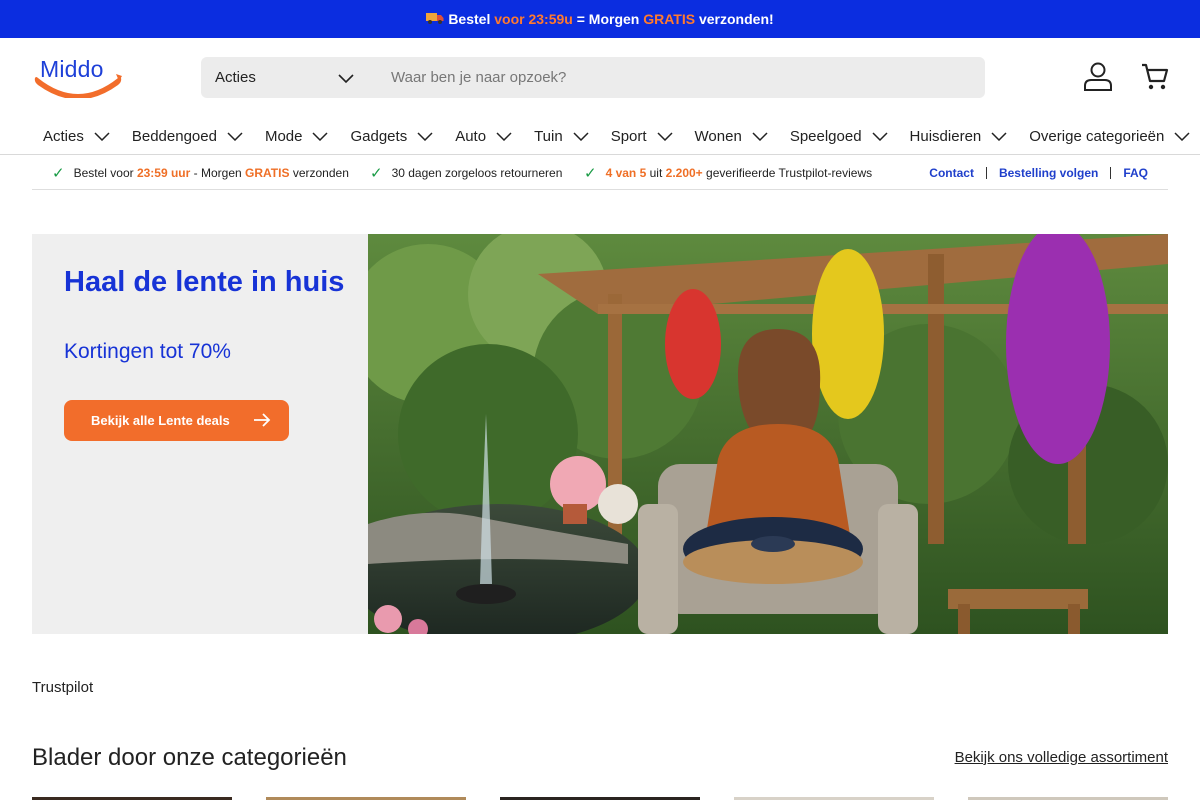 This screenshot has width=1200, height=800. I want to click on trustpilot-widget: Trustpilot, so click(62, 687).